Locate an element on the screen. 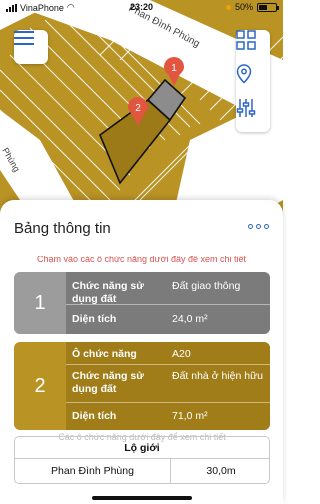 This screenshot has width=320, height=504. status-bar: VinaPhone ◠ 23:20 50% is located at coordinates (141, 8).